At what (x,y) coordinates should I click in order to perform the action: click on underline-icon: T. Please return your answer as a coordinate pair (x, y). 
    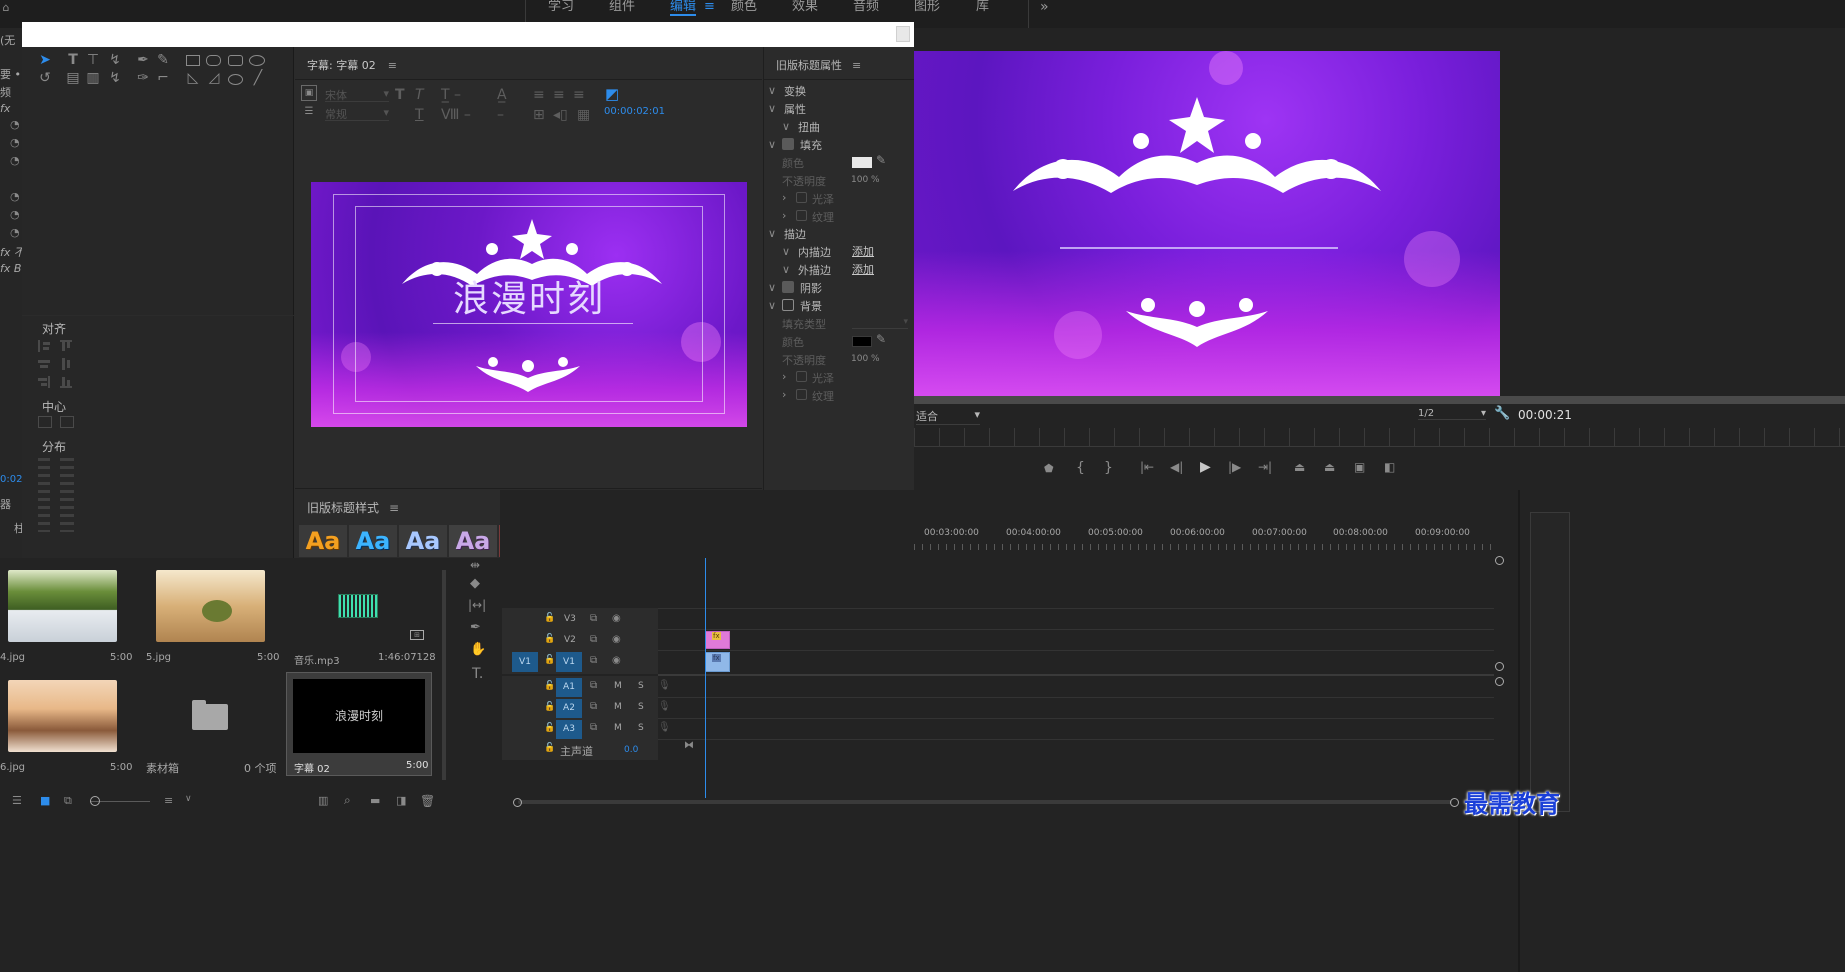
    Looking at the image, I should click on (419, 115).